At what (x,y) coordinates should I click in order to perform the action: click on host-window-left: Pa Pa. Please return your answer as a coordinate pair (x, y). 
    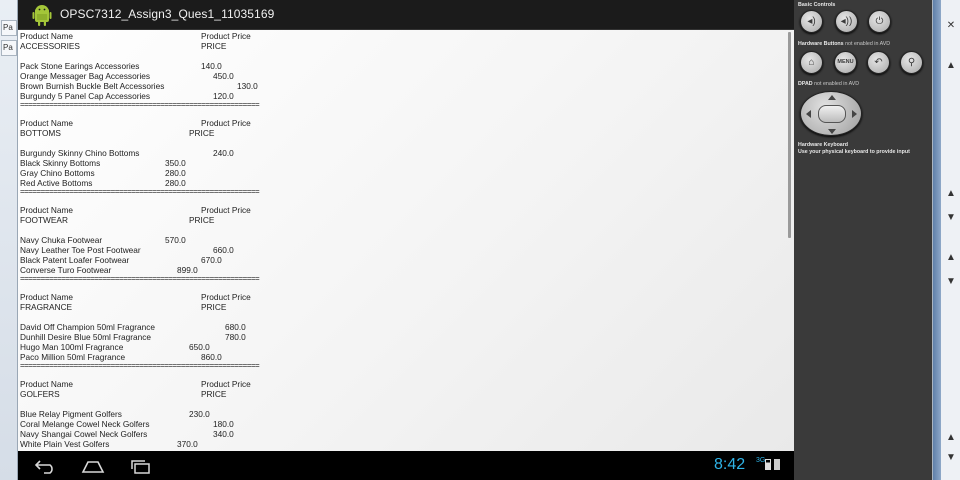
    Looking at the image, I should click on (9, 240).